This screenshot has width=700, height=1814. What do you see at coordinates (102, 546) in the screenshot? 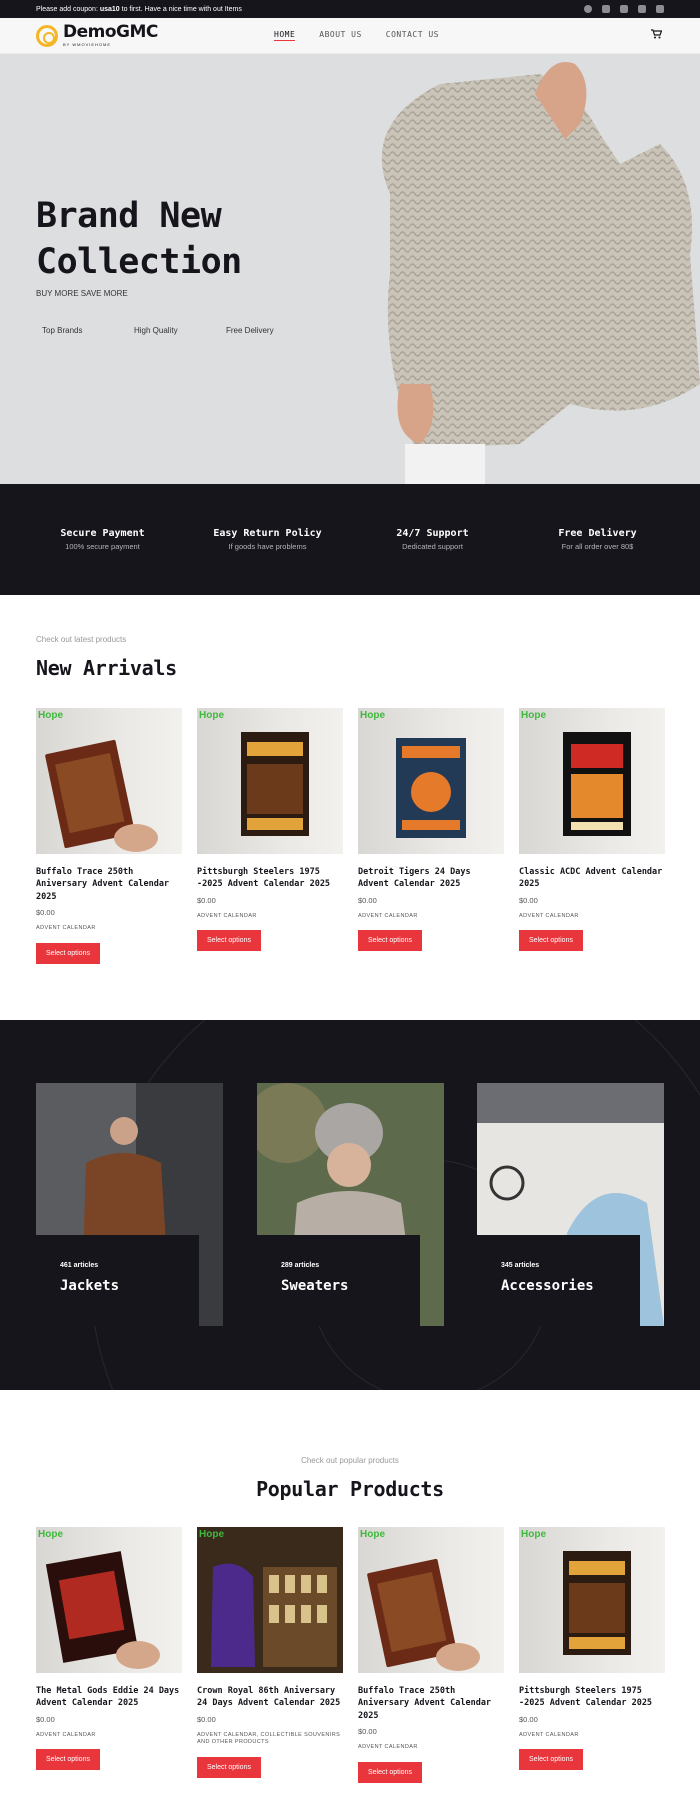
I see `feature-desc: 100% secure payment` at bounding box center [102, 546].